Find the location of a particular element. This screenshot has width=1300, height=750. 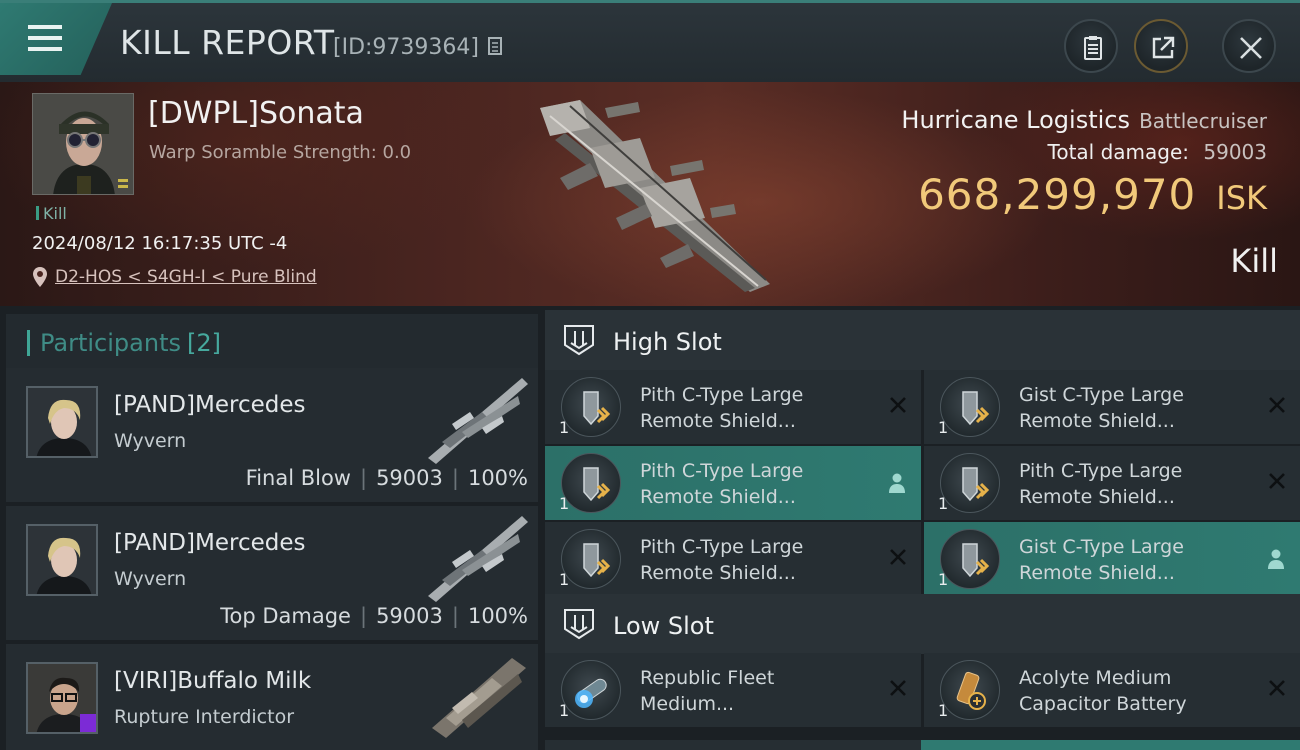

share-button is located at coordinates (1161, 46).